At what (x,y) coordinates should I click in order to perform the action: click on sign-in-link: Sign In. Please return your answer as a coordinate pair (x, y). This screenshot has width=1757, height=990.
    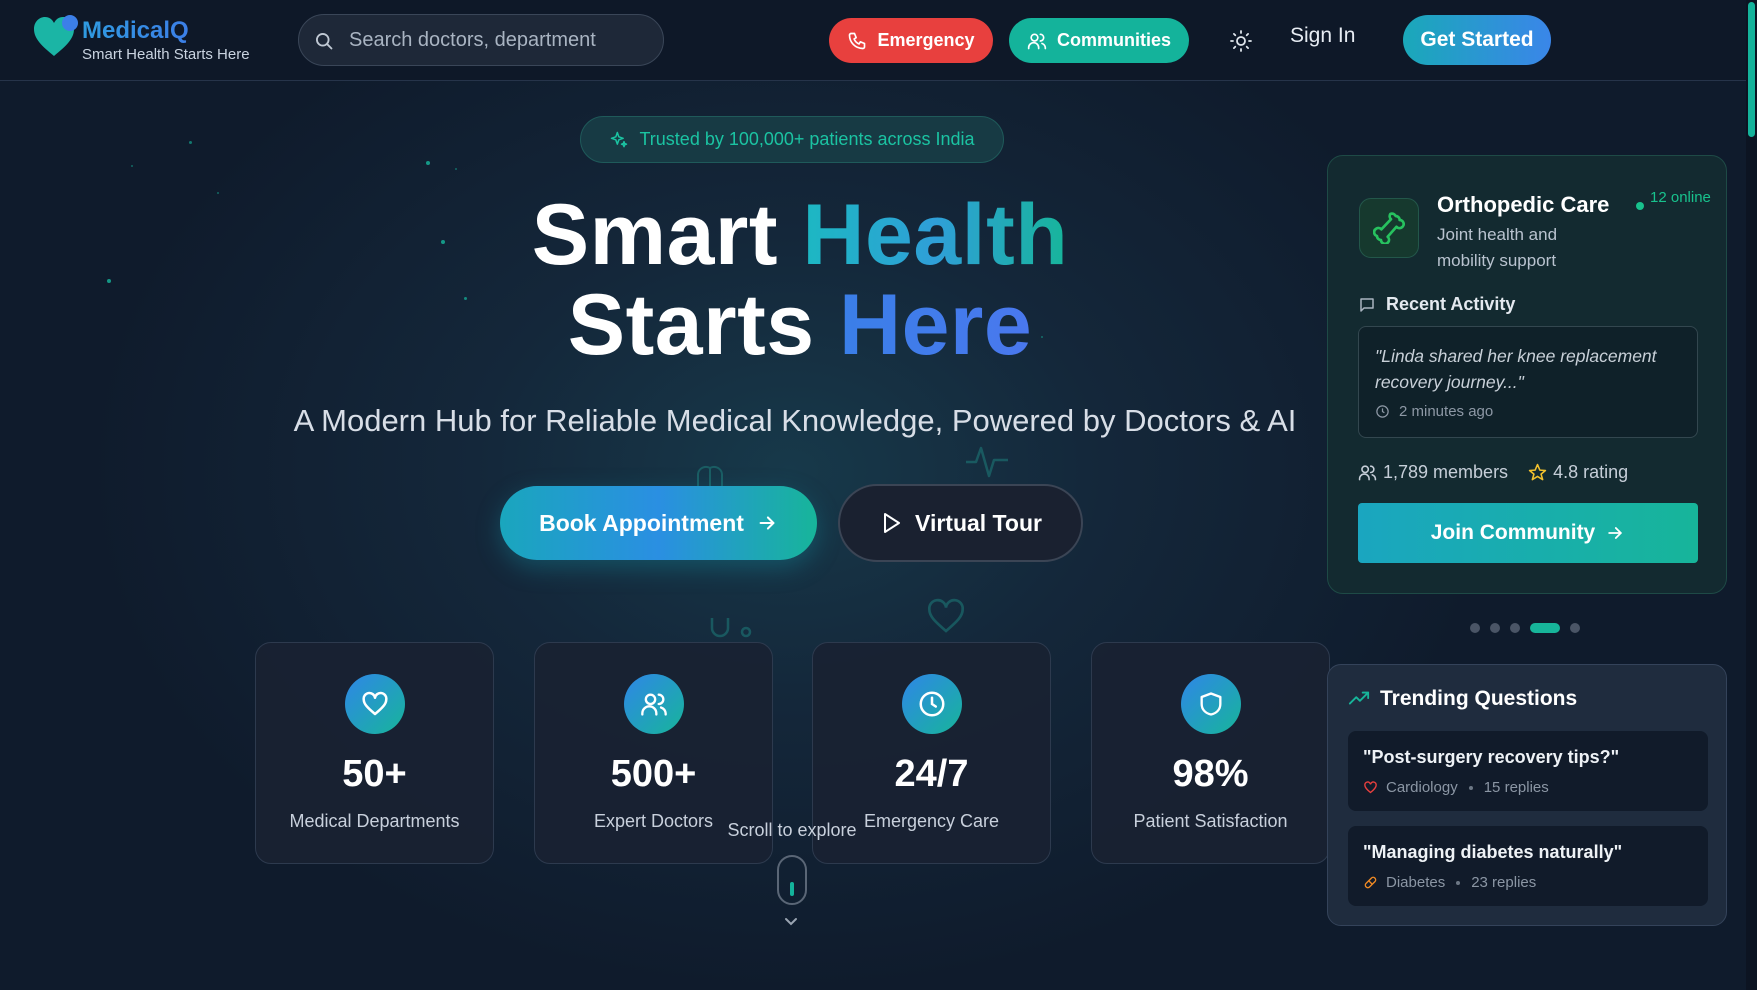
    Looking at the image, I should click on (1322, 36).